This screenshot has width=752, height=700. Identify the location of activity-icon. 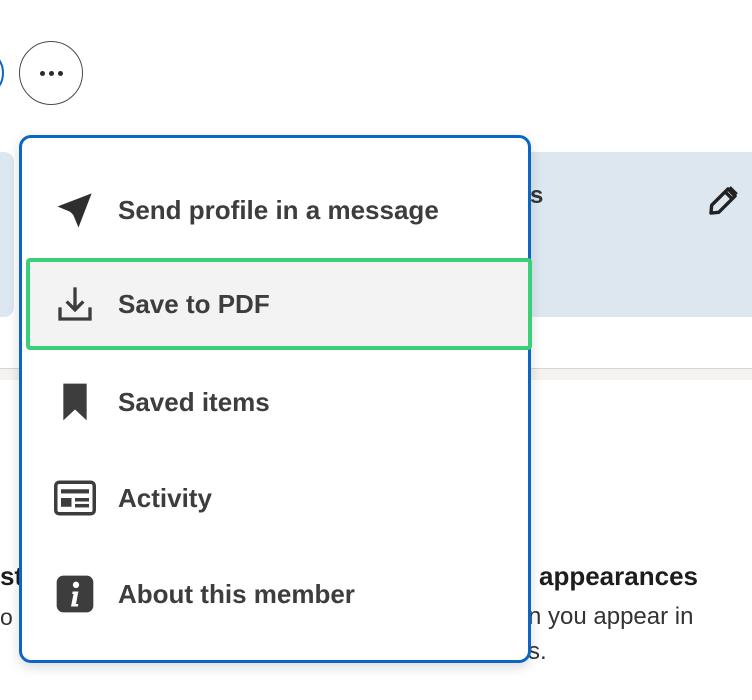
(75, 498).